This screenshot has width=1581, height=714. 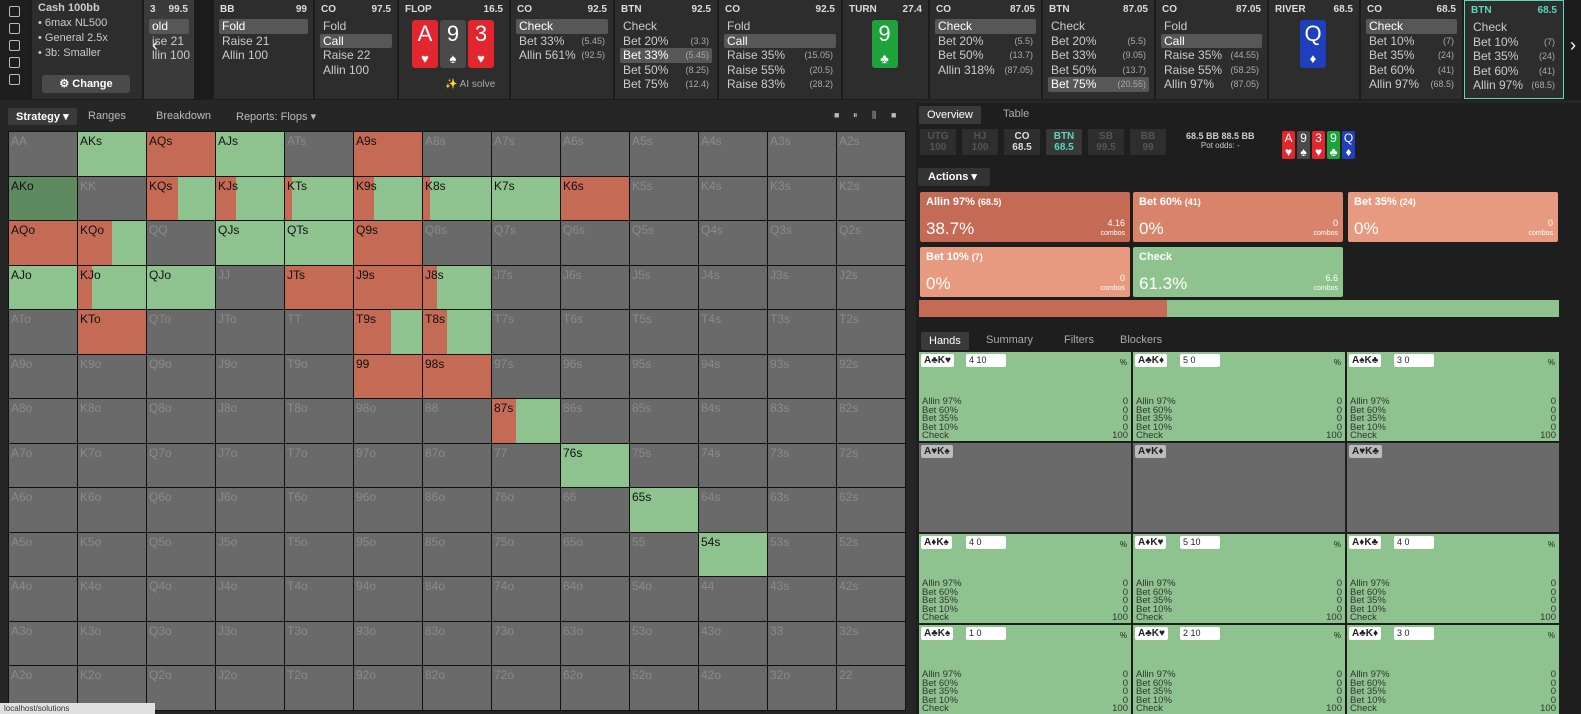 I want to click on tab-3: Reports: Flops ▾, so click(x=276, y=116).